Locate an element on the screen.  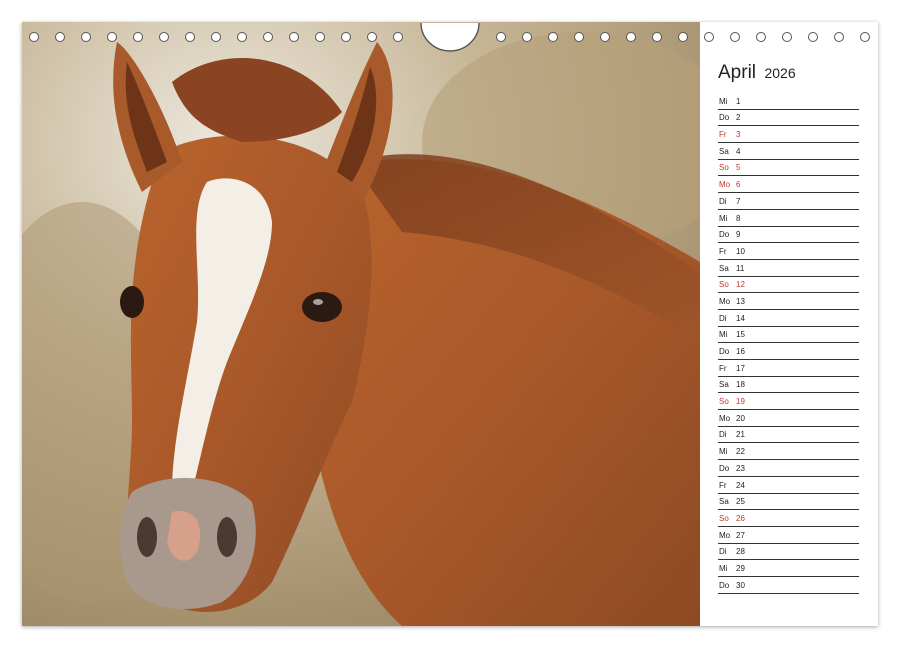
month-title: April 2026 is located at coordinates (757, 73).